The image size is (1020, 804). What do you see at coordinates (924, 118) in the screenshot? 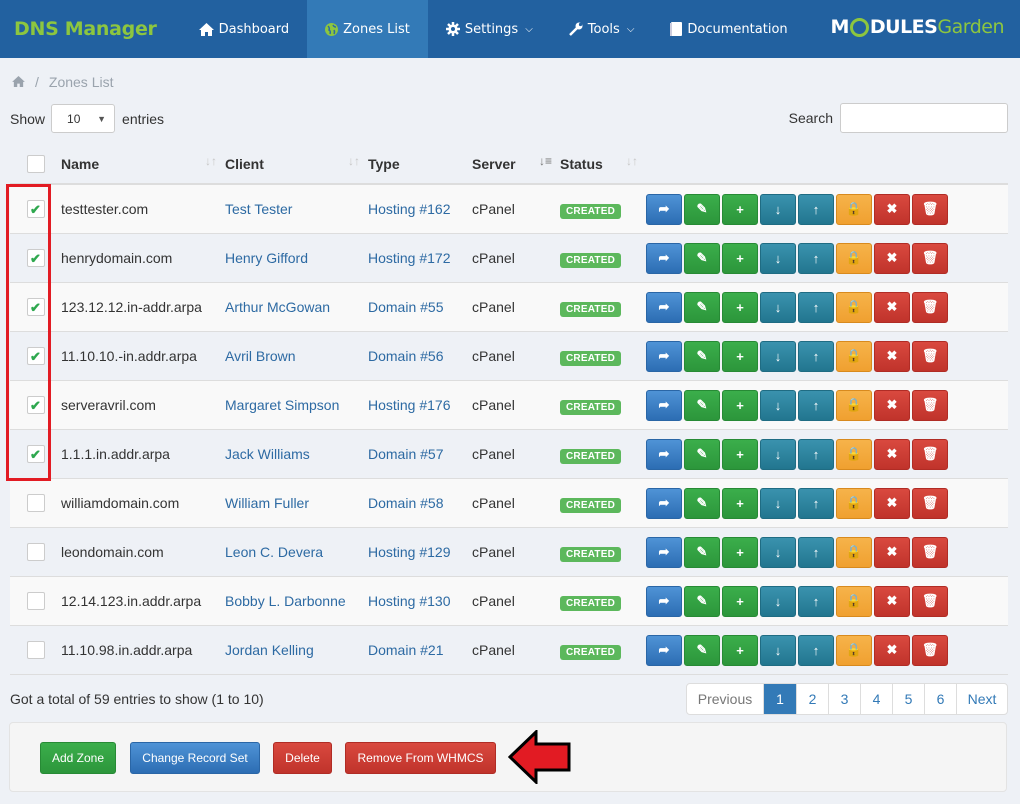
I see `search-input` at bounding box center [924, 118].